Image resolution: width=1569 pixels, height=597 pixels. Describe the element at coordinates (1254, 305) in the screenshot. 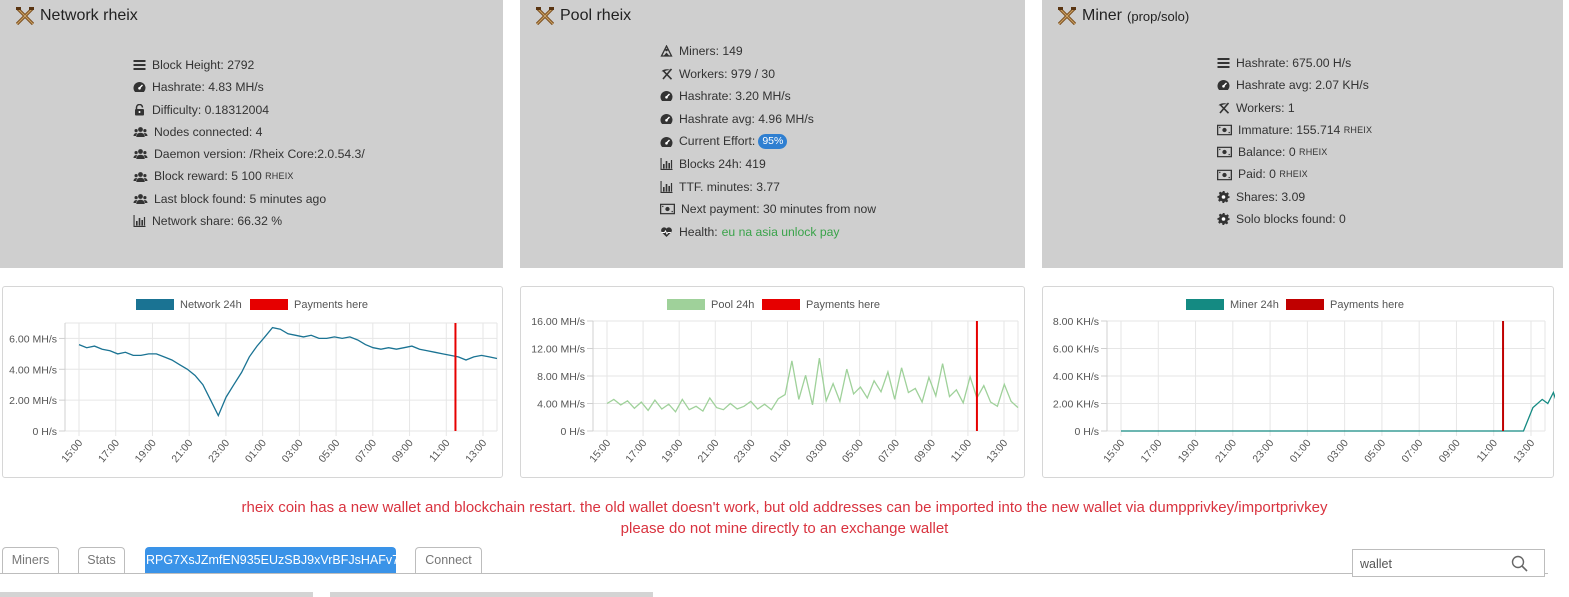

I see `legend-label: Miner 24h` at that location.